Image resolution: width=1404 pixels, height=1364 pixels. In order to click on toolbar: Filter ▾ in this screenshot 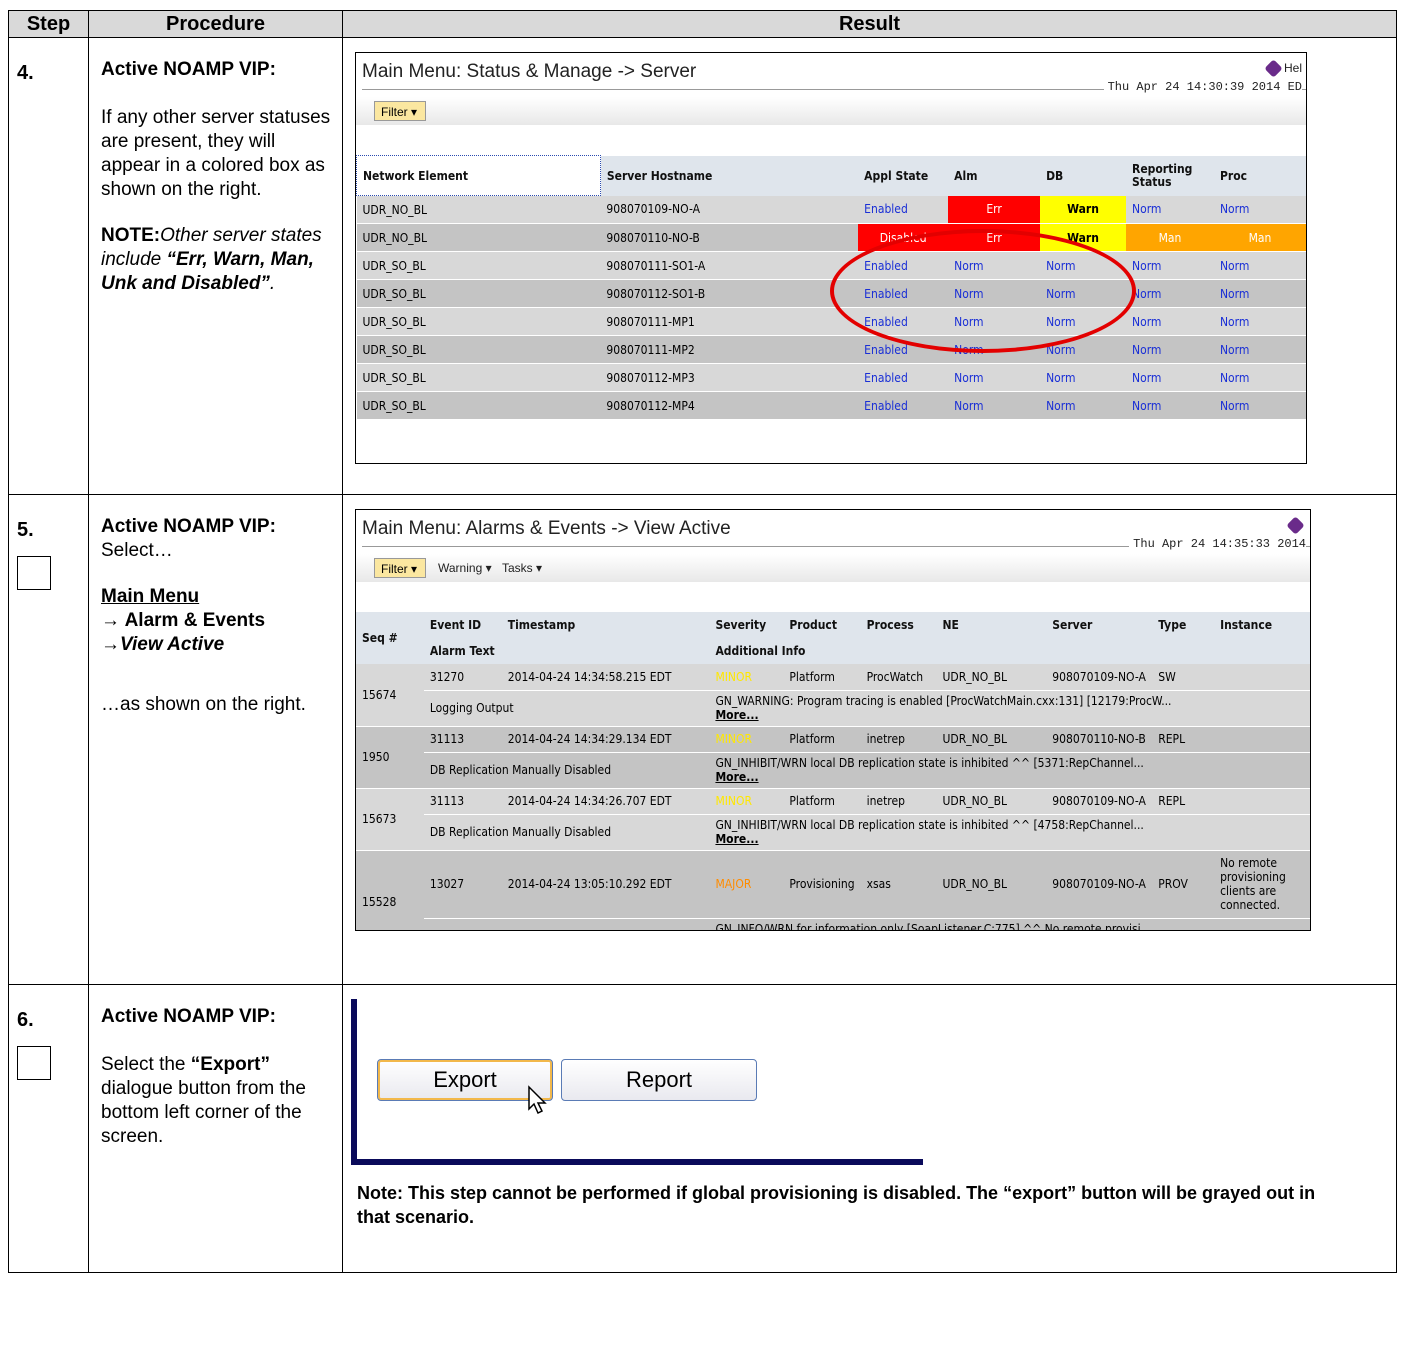, I will do `click(831, 111)`.